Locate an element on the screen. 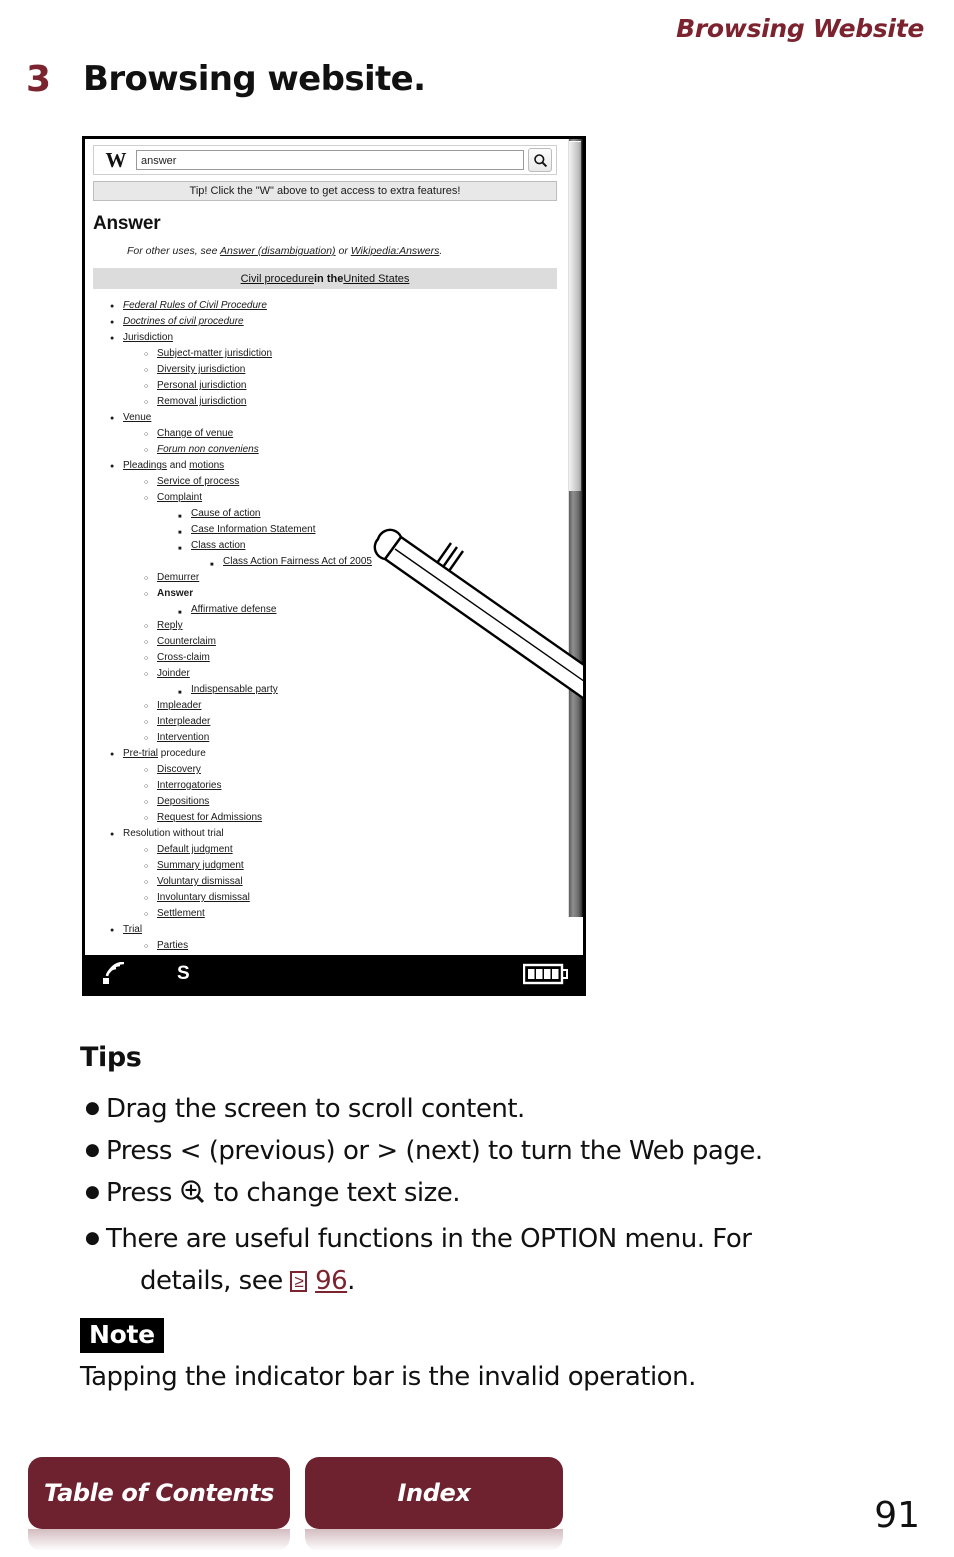  outline-item: ○ Default judgment is located at coordinates (325, 850).